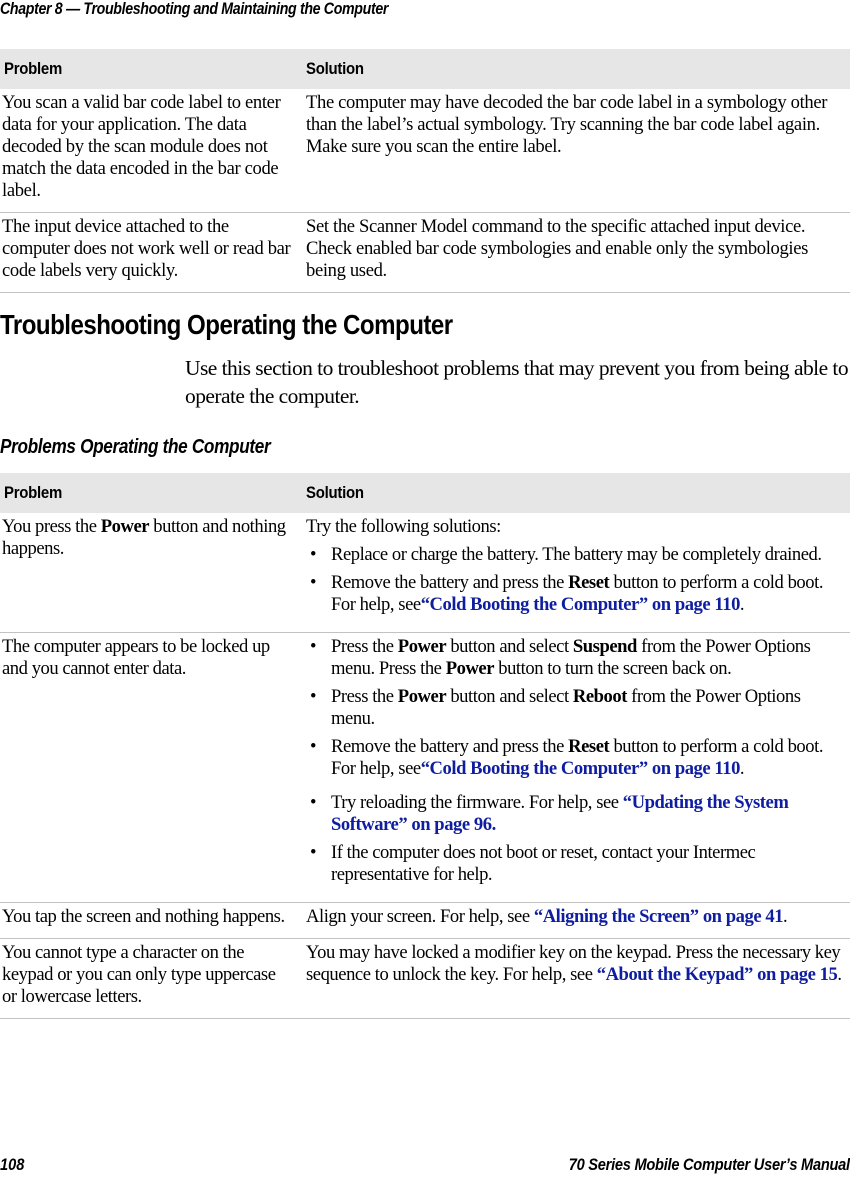 Image resolution: width=850 pixels, height=1178 pixels. Describe the element at coordinates (717, 974) in the screenshot. I see `about-keypad-xref-link: “About the Keypad” on page 15` at that location.